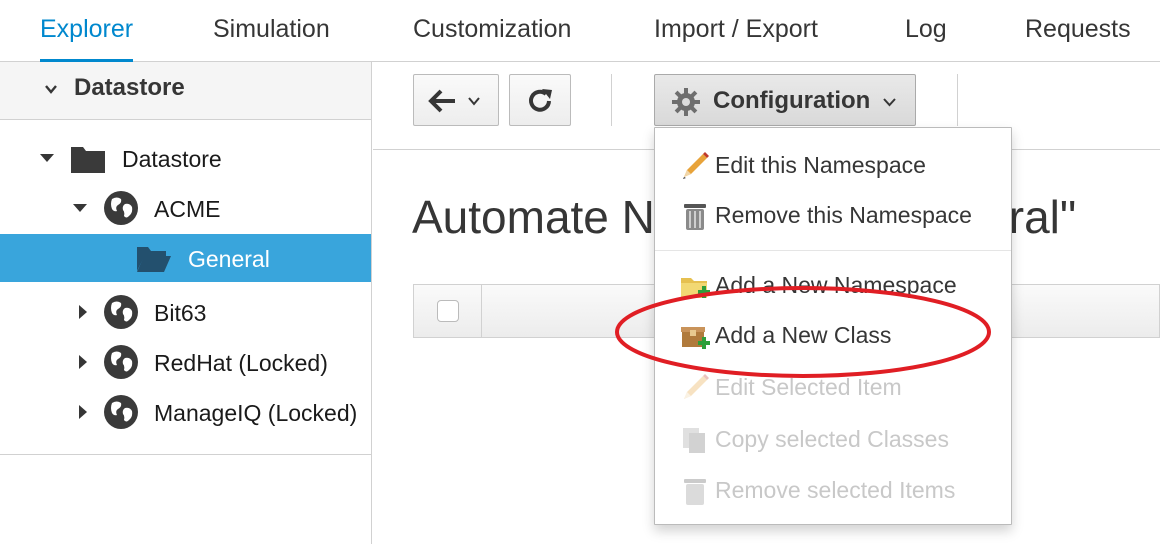 The width and height of the screenshot is (1160, 544). What do you see at coordinates (833, 250) in the screenshot?
I see `menu-divider` at bounding box center [833, 250].